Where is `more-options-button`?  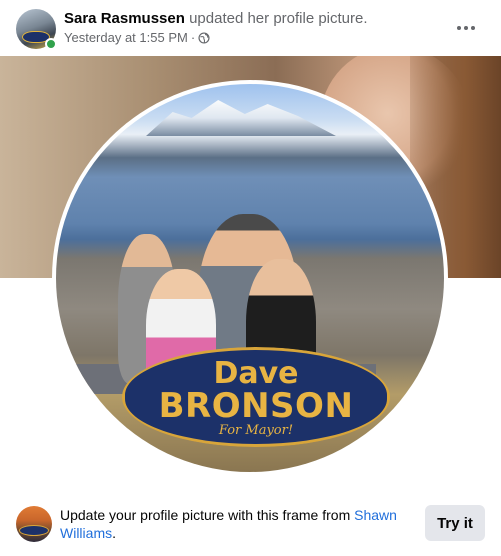 more-options-button is located at coordinates (466, 28).